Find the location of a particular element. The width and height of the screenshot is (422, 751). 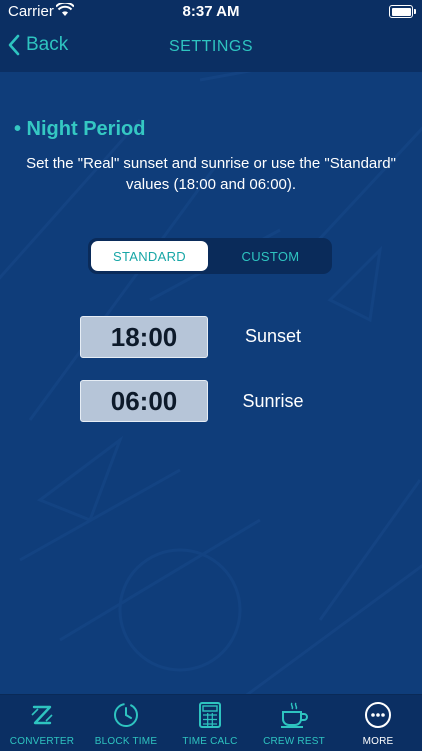

navigation-bar: Back SETTINGS is located at coordinates (211, 48).